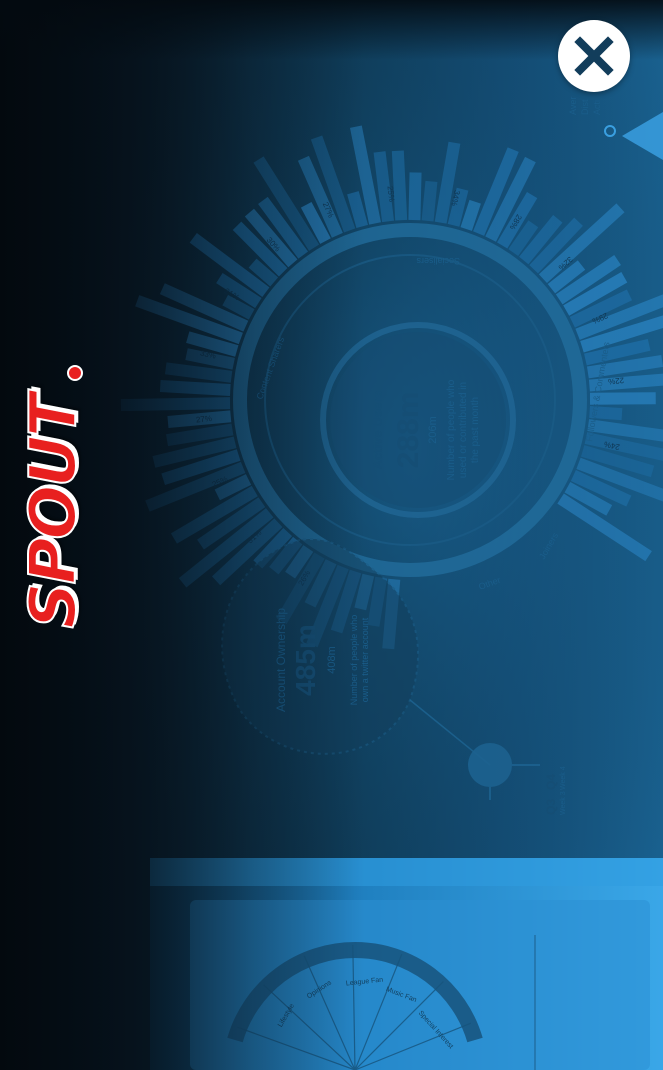  I want to click on percent-label: 33%, so click(208, 354).